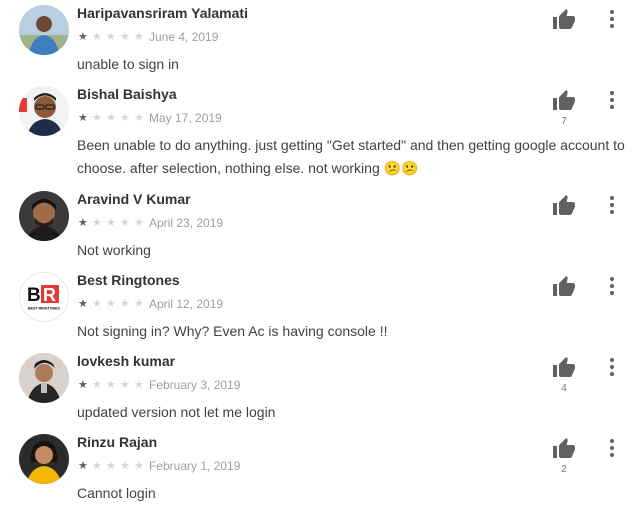  Describe the element at coordinates (114, 250) in the screenshot. I see `review-text: Not working` at that location.